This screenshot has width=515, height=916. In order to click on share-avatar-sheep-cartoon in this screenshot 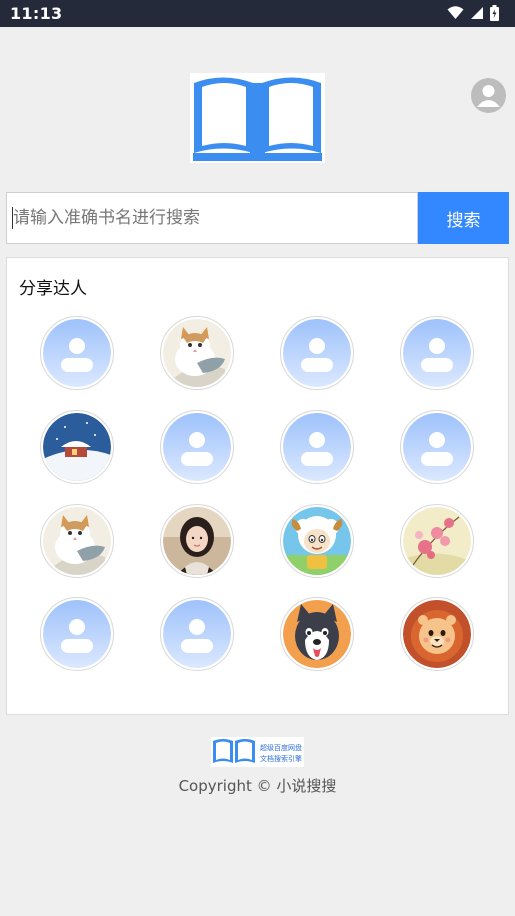, I will do `click(317, 541)`.